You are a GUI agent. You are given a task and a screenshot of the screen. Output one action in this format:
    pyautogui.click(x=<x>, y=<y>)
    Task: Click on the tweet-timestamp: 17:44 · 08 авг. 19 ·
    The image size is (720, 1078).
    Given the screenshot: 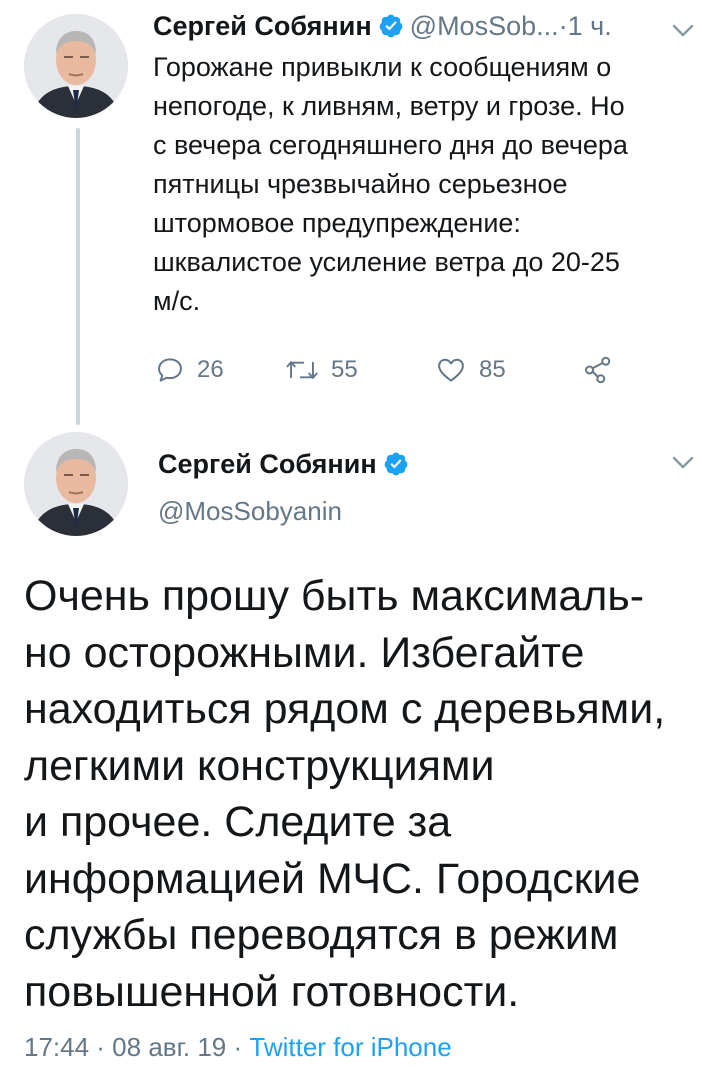 What is the action you would take?
    pyautogui.click(x=137, y=1047)
    